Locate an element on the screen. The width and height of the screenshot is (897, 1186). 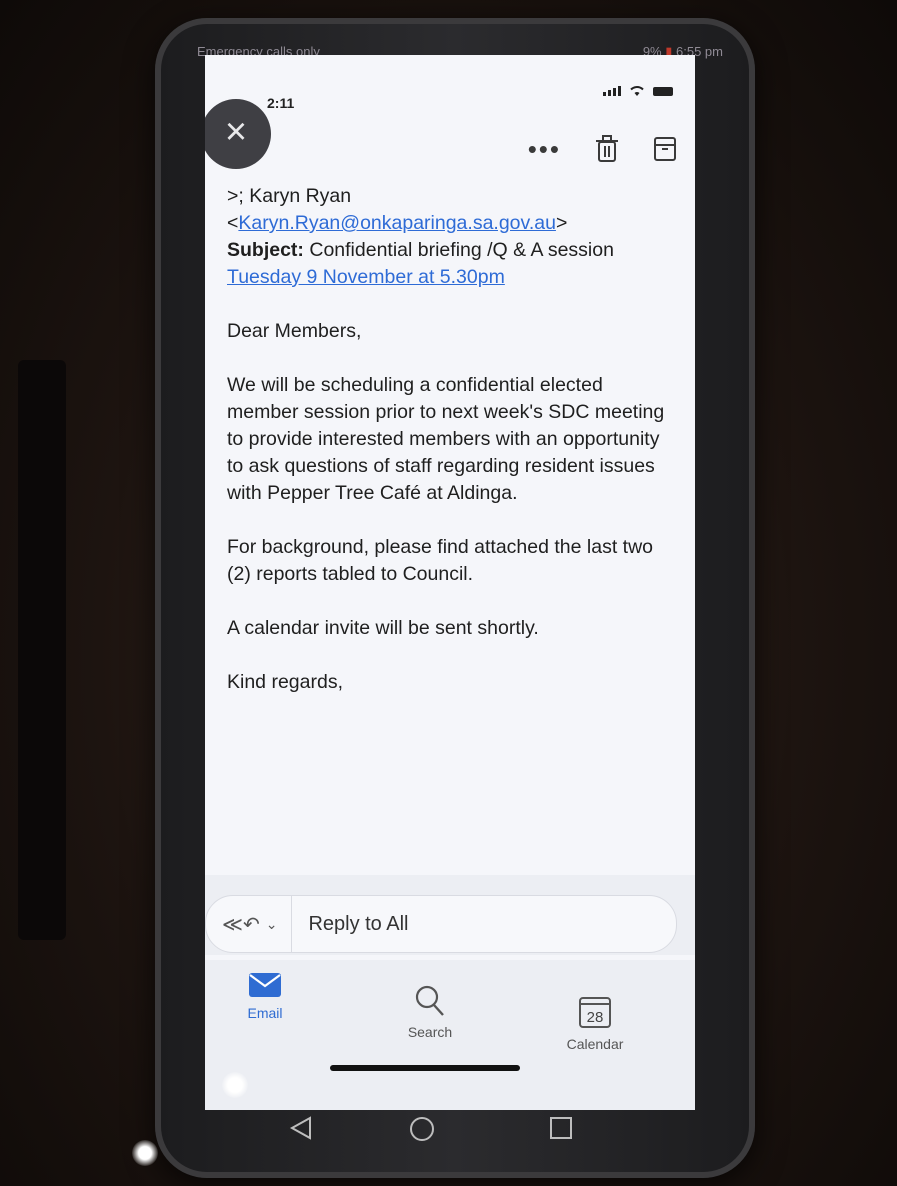
status-time: 2:11 is located at coordinates (281, 103).